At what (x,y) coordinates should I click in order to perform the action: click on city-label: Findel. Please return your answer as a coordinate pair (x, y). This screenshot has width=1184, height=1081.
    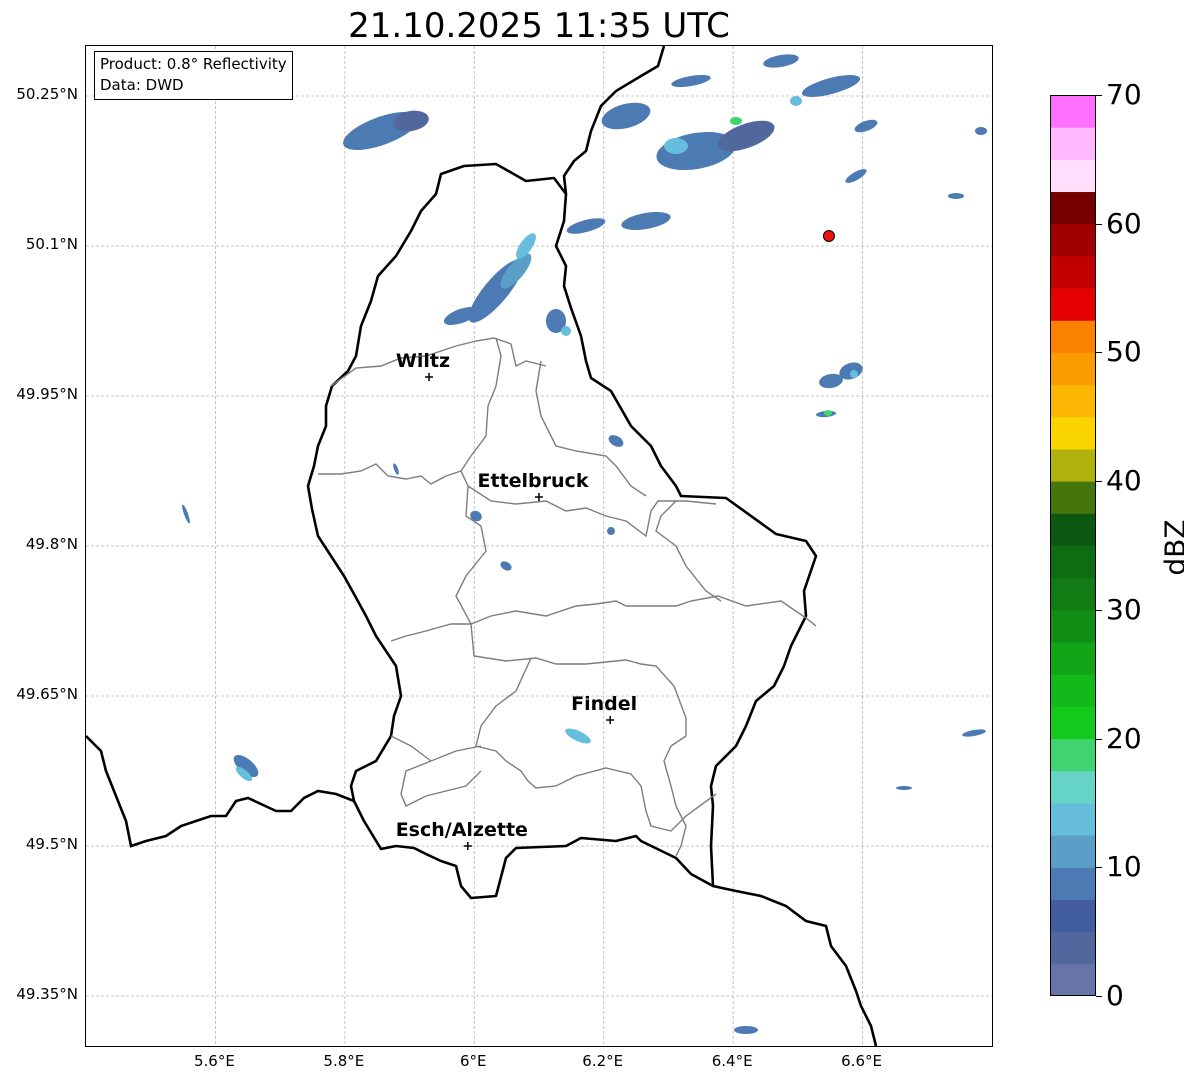
    Looking at the image, I should click on (604, 704).